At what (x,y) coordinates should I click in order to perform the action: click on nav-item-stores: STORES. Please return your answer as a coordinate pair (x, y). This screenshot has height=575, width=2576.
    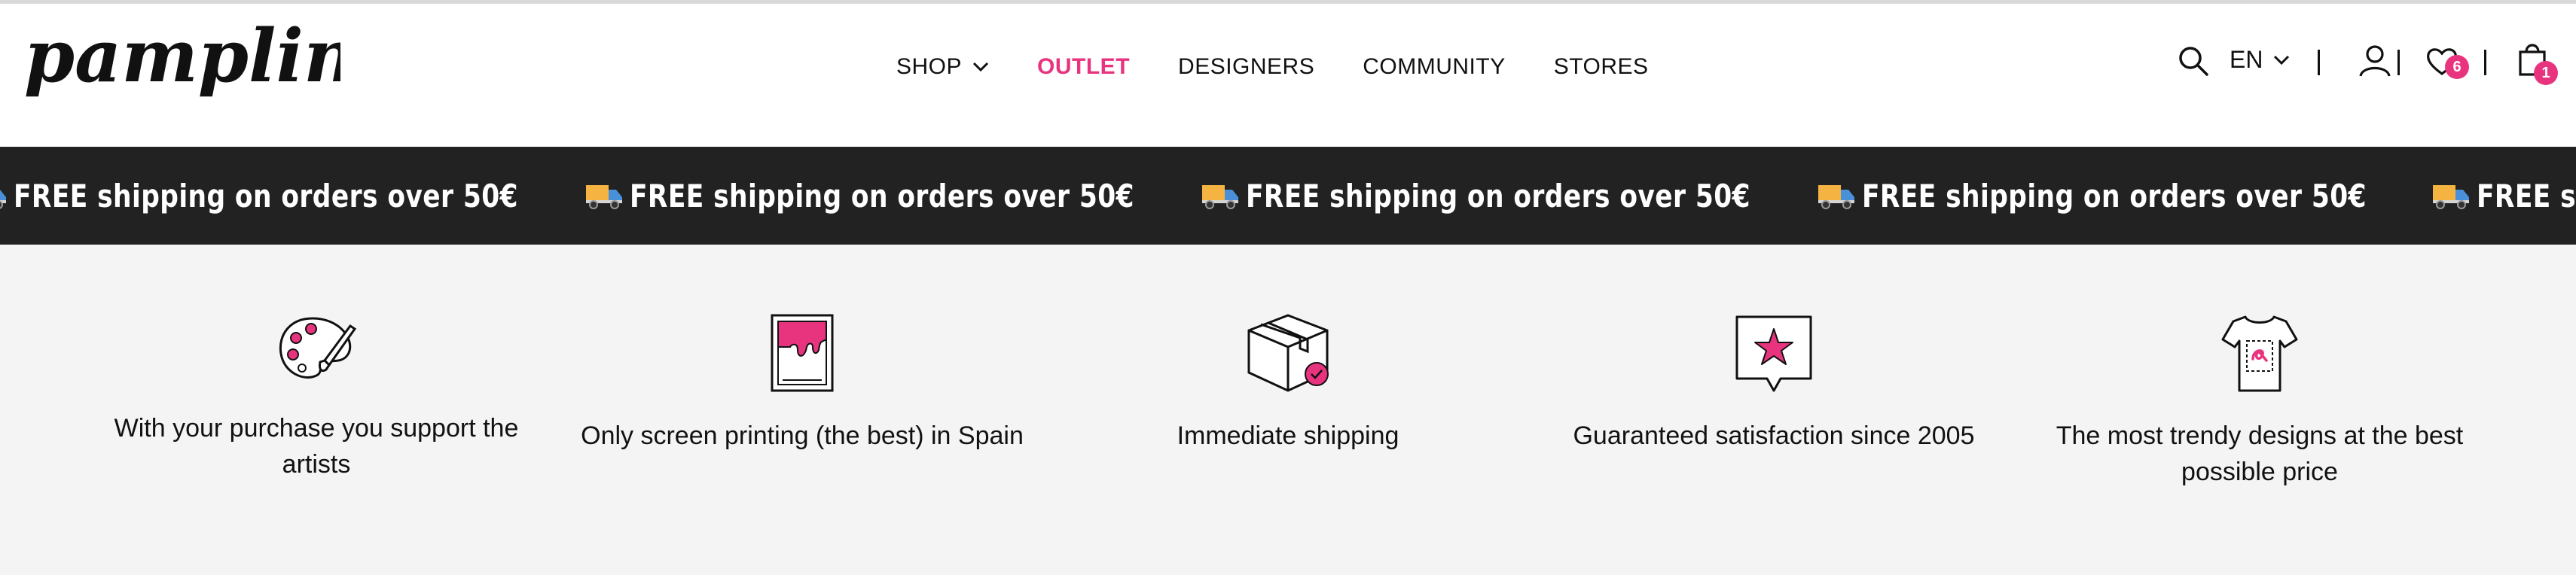
    Looking at the image, I should click on (1601, 67).